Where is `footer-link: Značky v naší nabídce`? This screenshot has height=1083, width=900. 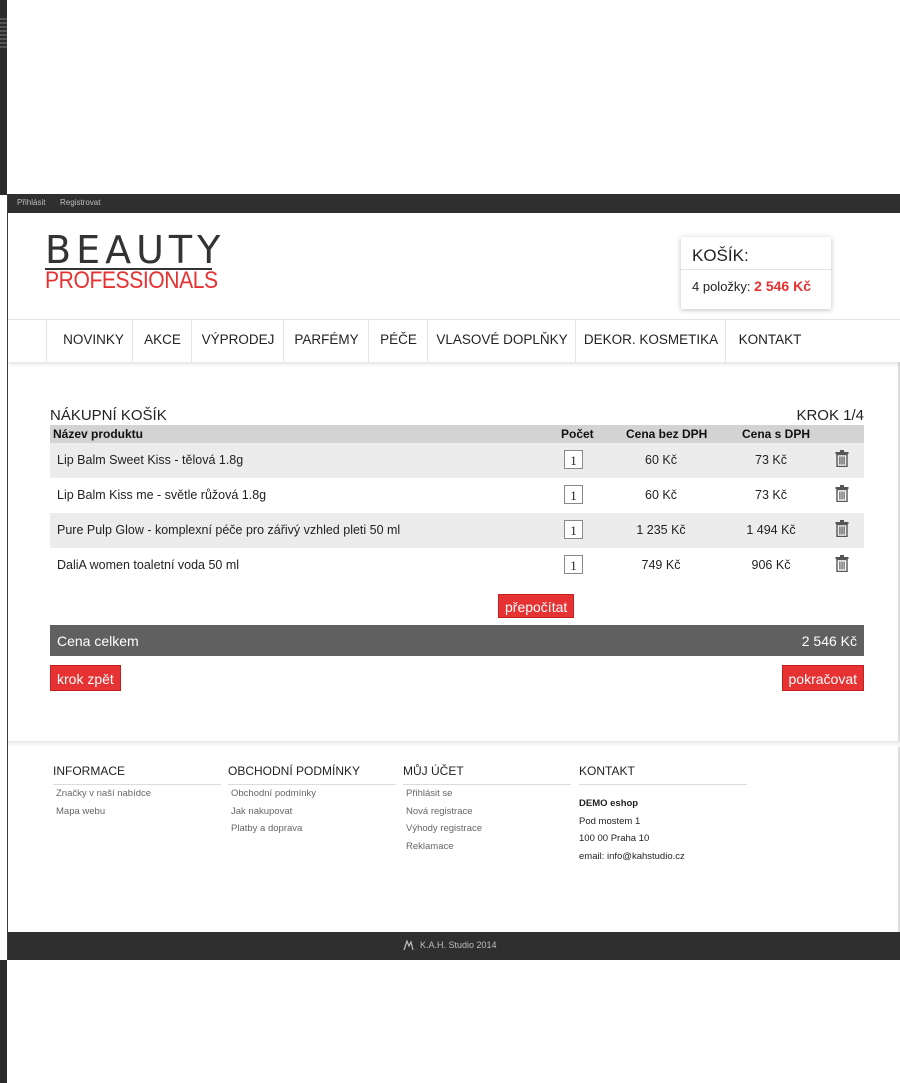
footer-link: Značky v naší nabídce is located at coordinates (139, 794).